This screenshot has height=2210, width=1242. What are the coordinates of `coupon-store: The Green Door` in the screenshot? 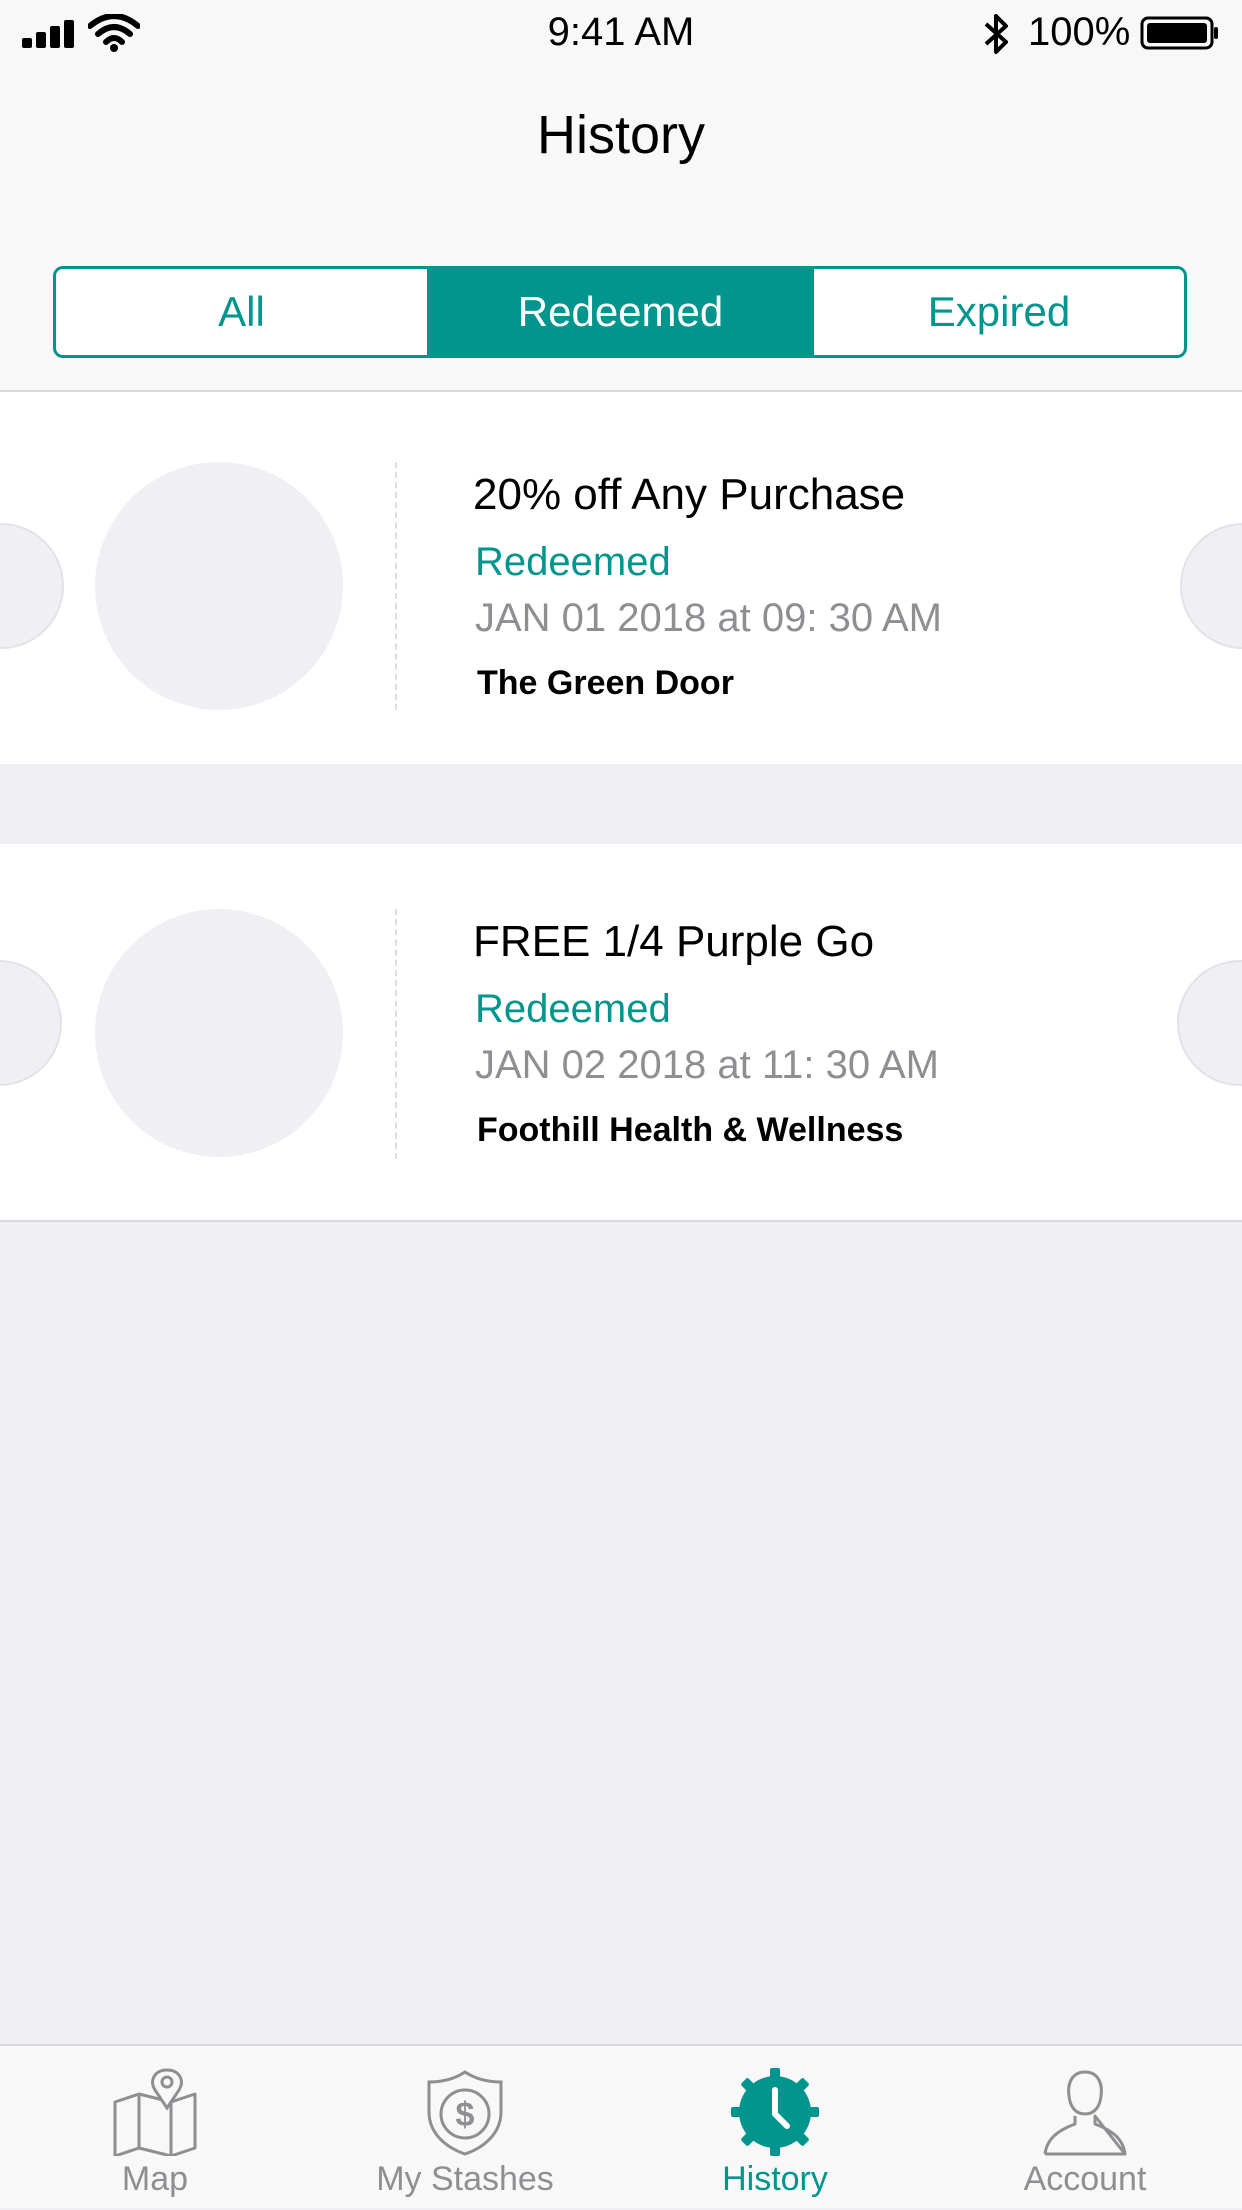 It's located at (605, 683).